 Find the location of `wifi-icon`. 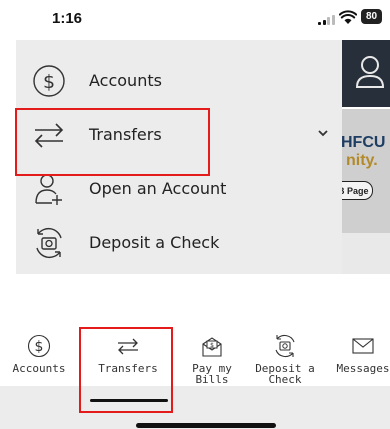

wifi-icon is located at coordinates (348, 17).